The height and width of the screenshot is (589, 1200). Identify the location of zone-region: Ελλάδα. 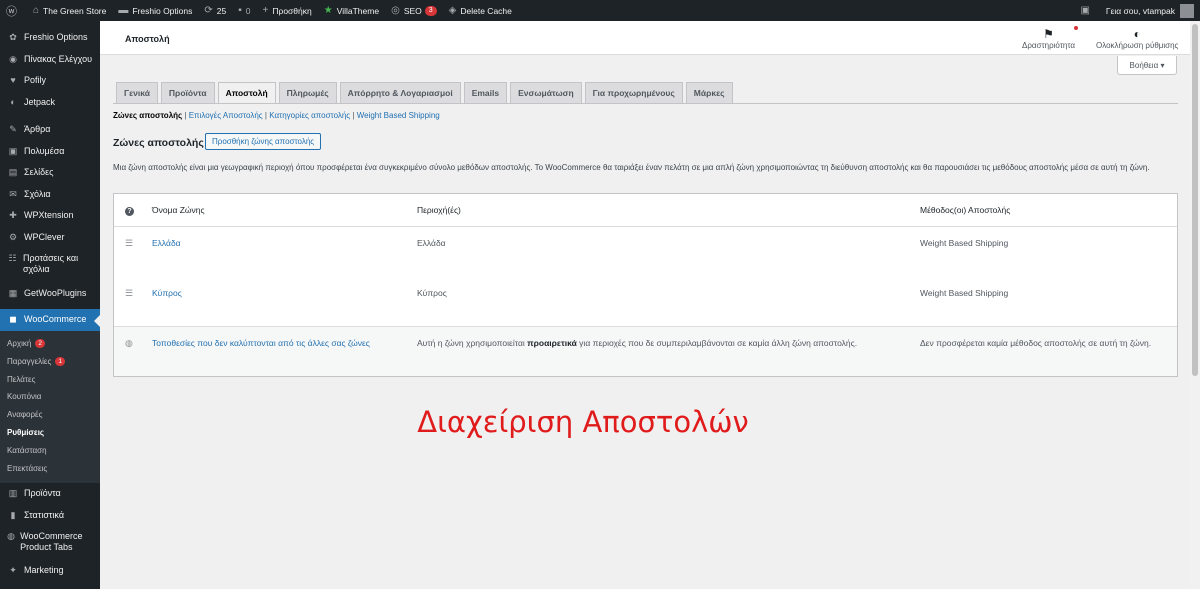
(431, 243).